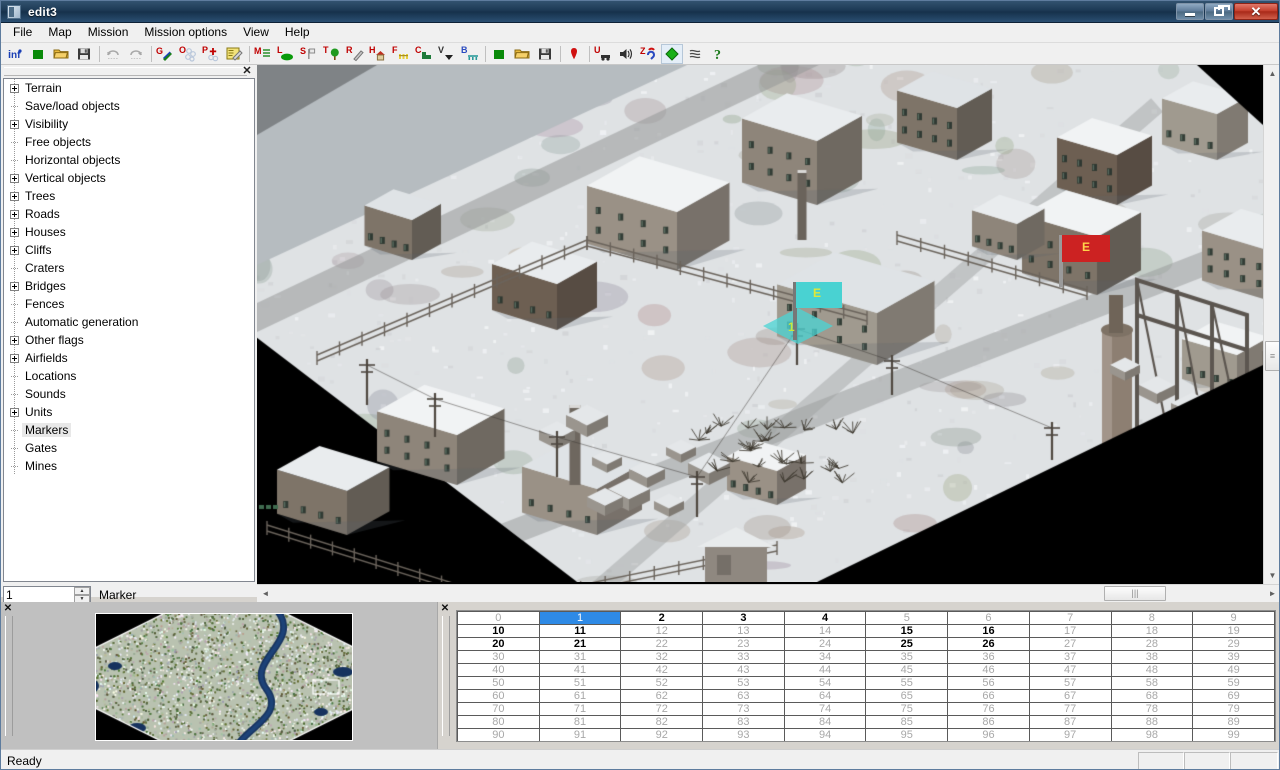 Image resolution: width=1280 pixels, height=770 pixels. Describe the element at coordinates (224, 677) in the screenshot. I see `minimap-view` at that location.